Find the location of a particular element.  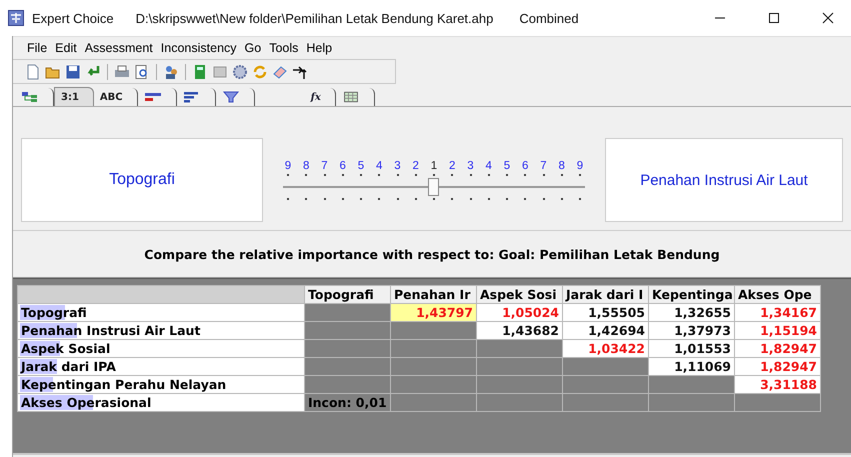

row-label: Akses Operasional is located at coordinates (161, 403).